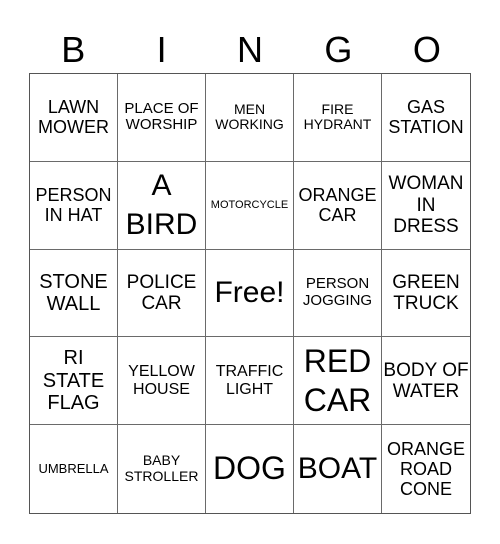 The image size is (500, 544). What do you see at coordinates (426, 469) in the screenshot?
I see `bingo-cell: ORANGE ROAD CONE` at bounding box center [426, 469].